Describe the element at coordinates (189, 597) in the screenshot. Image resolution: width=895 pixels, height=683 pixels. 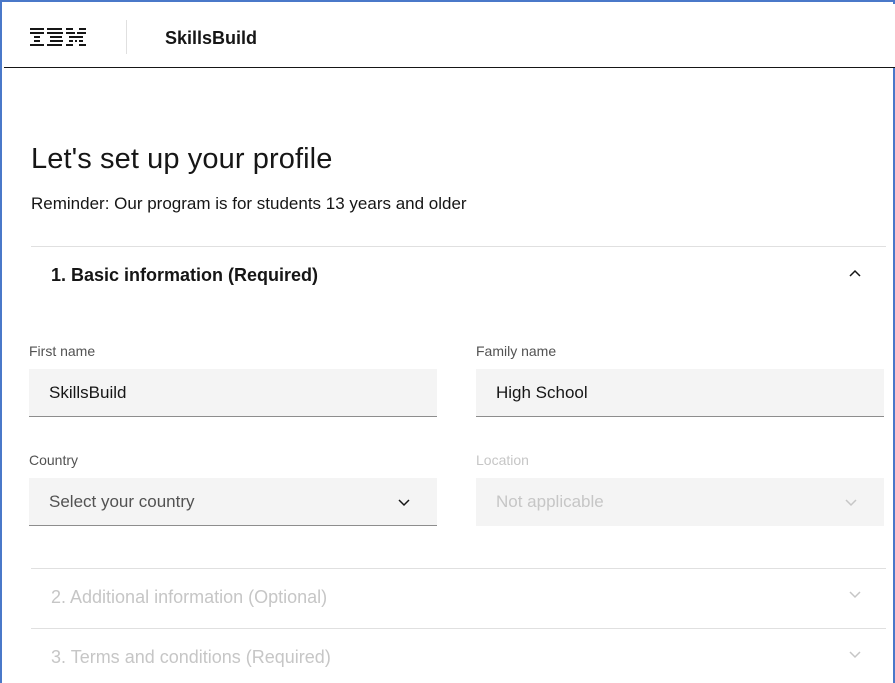
I see `accordion-title: 2. Additional information (Optional)` at that location.